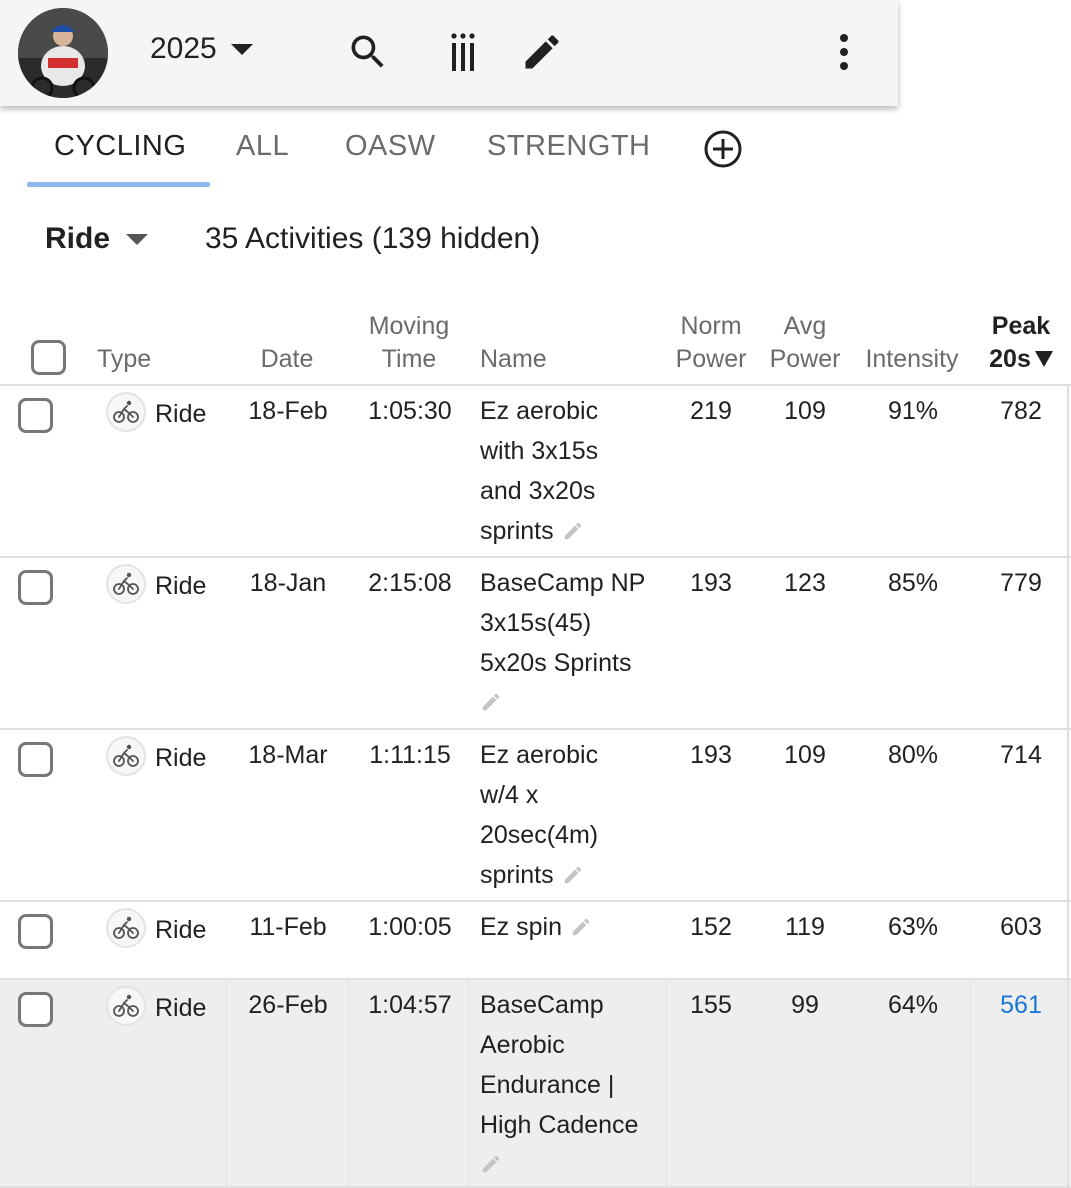 The width and height of the screenshot is (1071, 1188). I want to click on row-avg-power: 99, so click(805, 1005).